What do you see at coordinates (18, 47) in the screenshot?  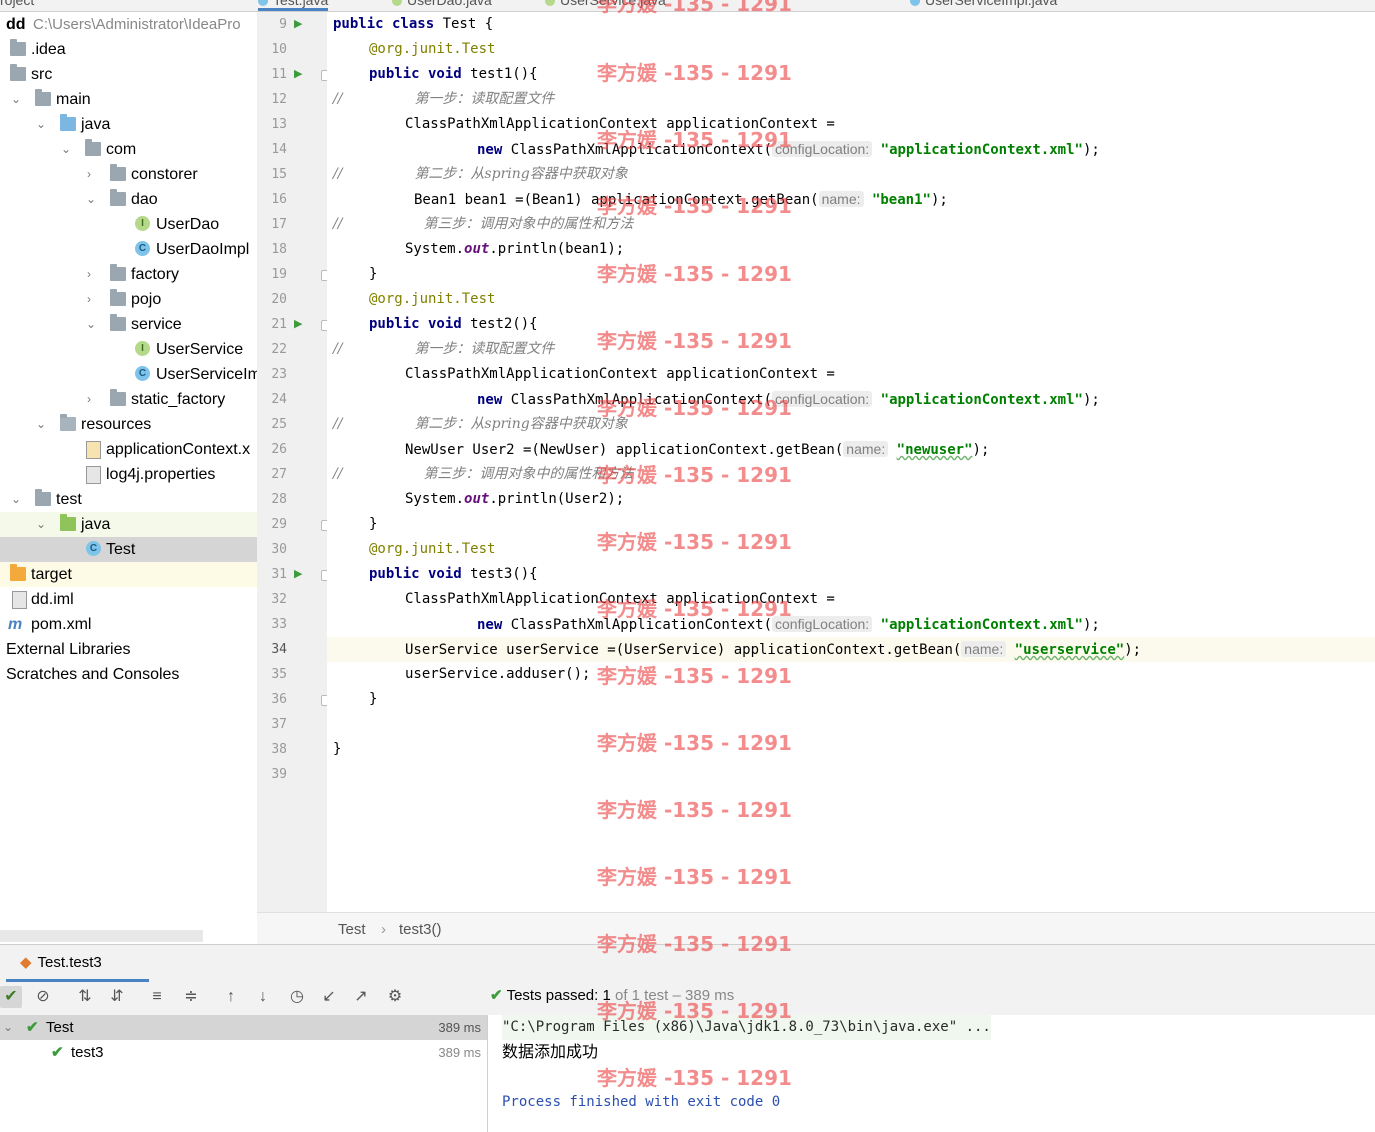 I see `folder-icon` at bounding box center [18, 47].